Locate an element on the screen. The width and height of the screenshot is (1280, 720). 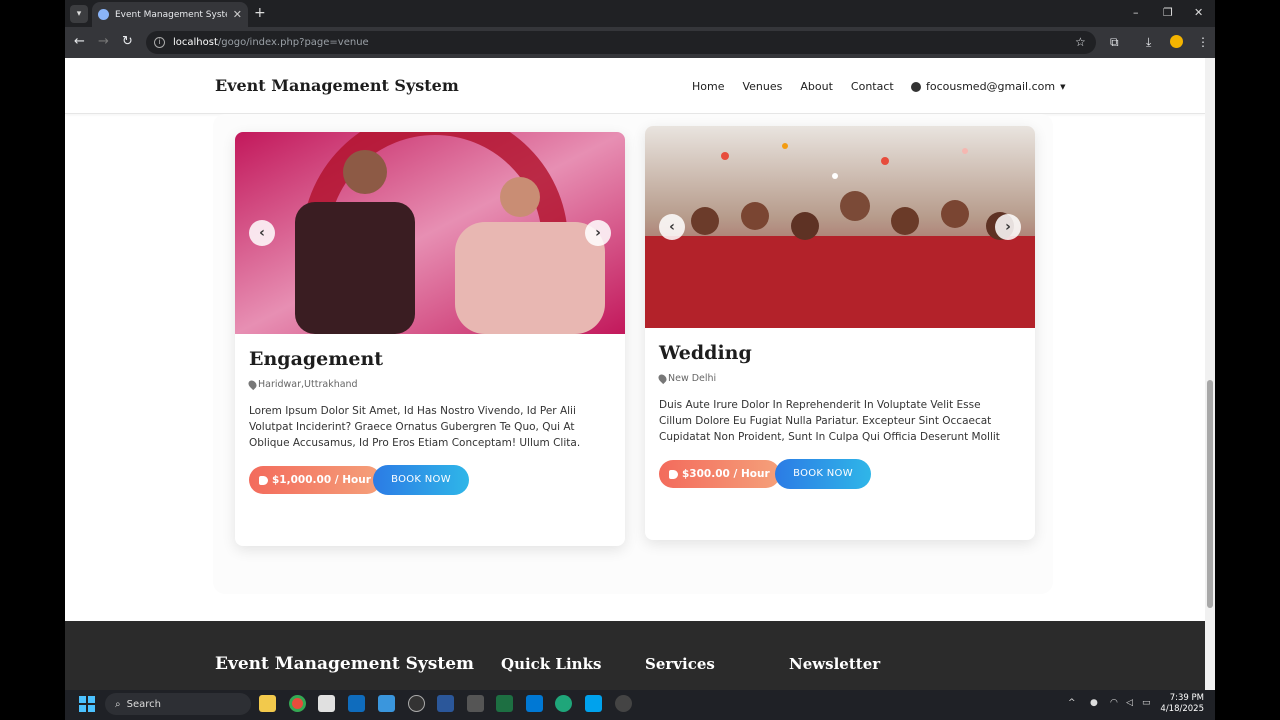
url-host: localhost is located at coordinates (195, 42).